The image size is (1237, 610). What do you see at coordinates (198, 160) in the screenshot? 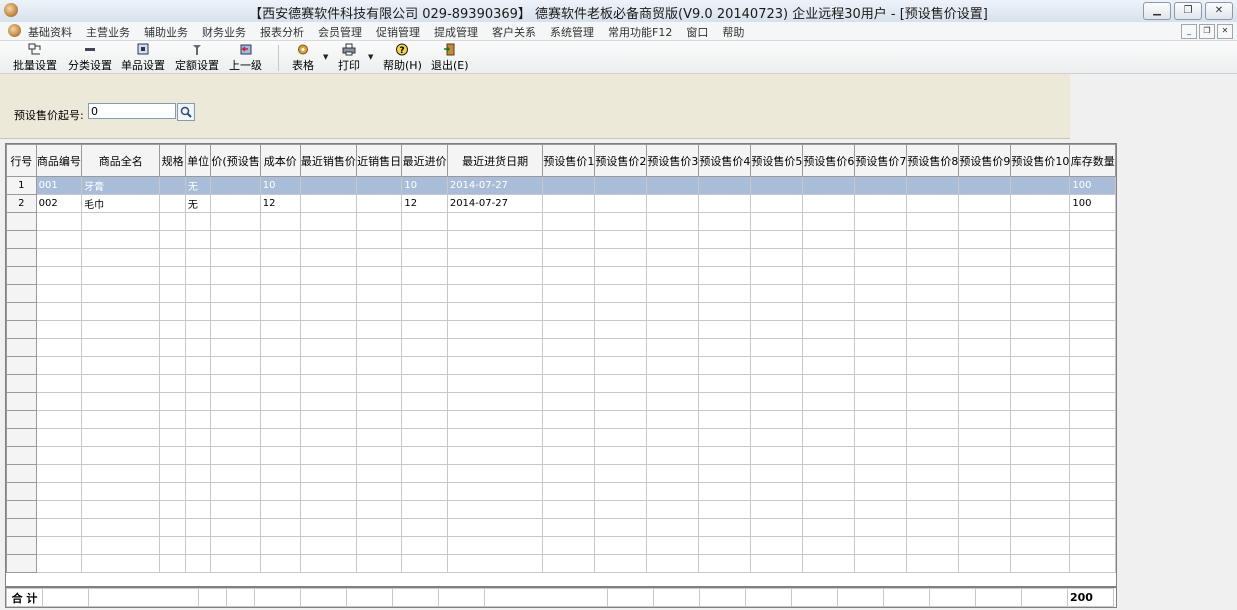
I see `column-header: 单位` at bounding box center [198, 160].